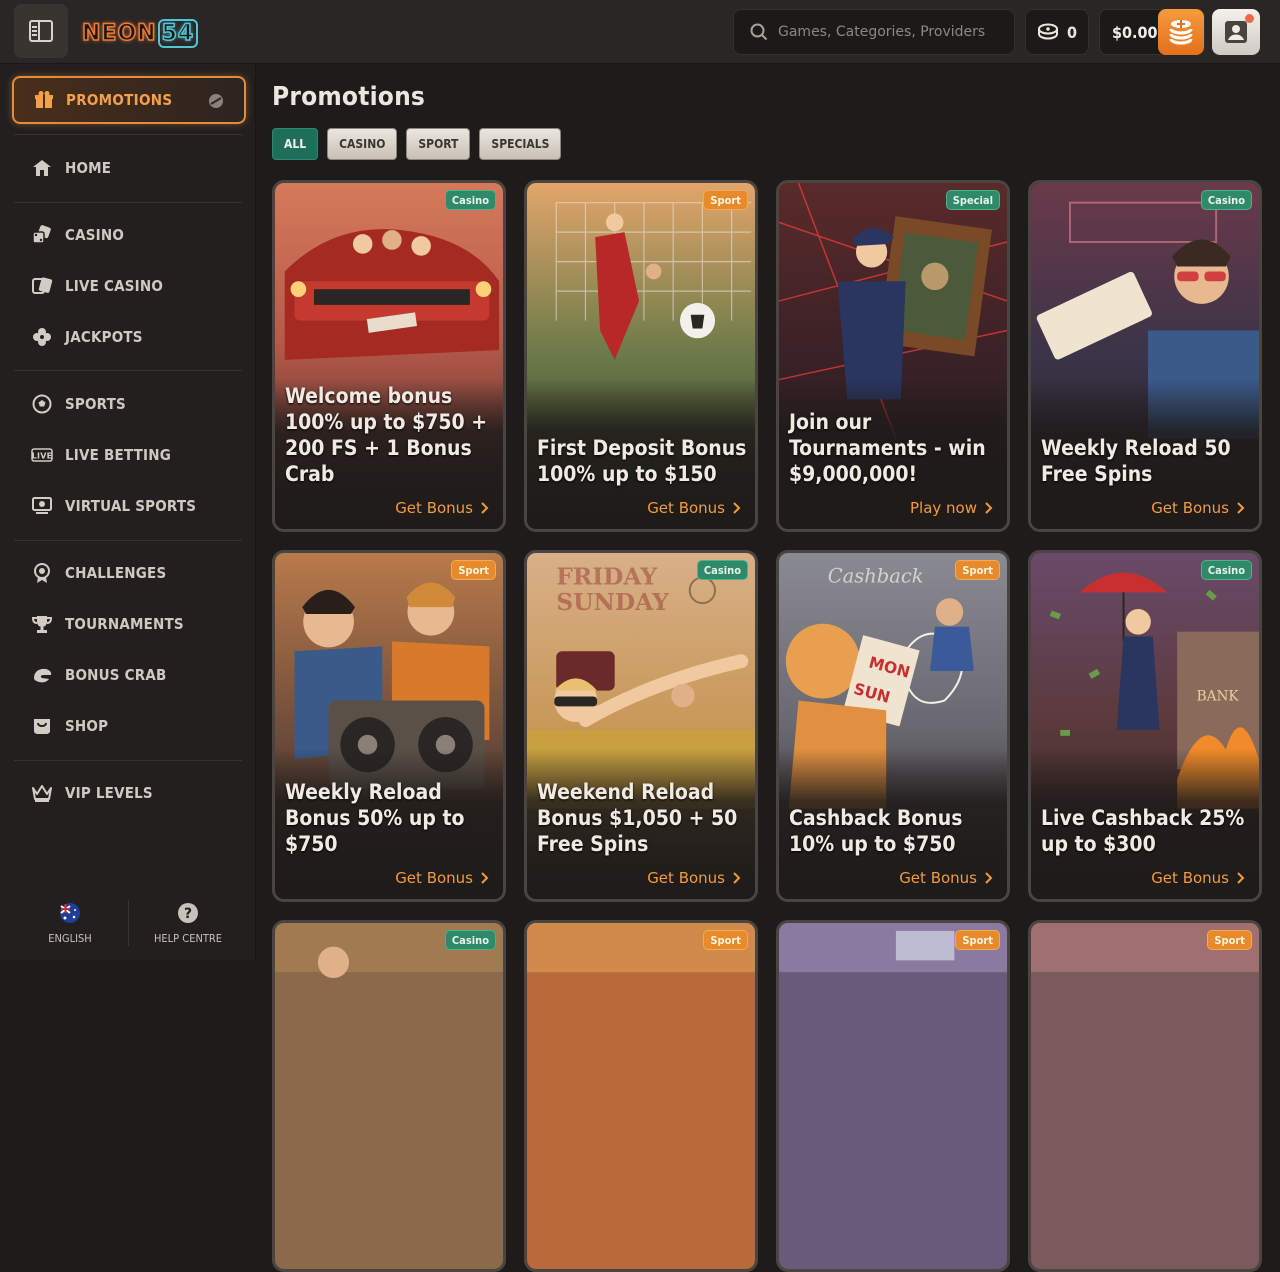 This screenshot has width=1280, height=1272. I want to click on coin-stack-icon, so click(1181, 32).